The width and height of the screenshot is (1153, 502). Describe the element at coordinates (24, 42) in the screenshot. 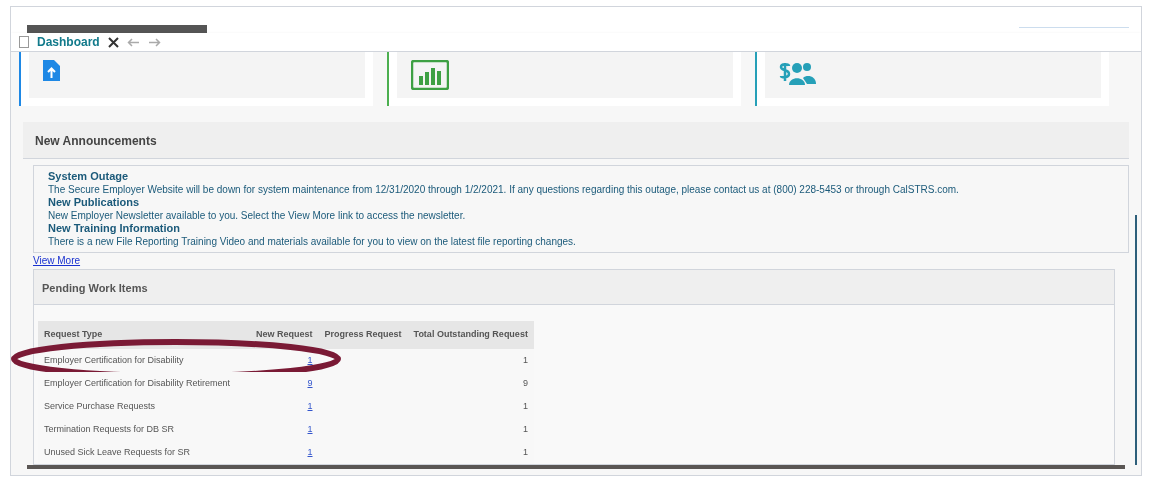

I see `document-icon` at that location.